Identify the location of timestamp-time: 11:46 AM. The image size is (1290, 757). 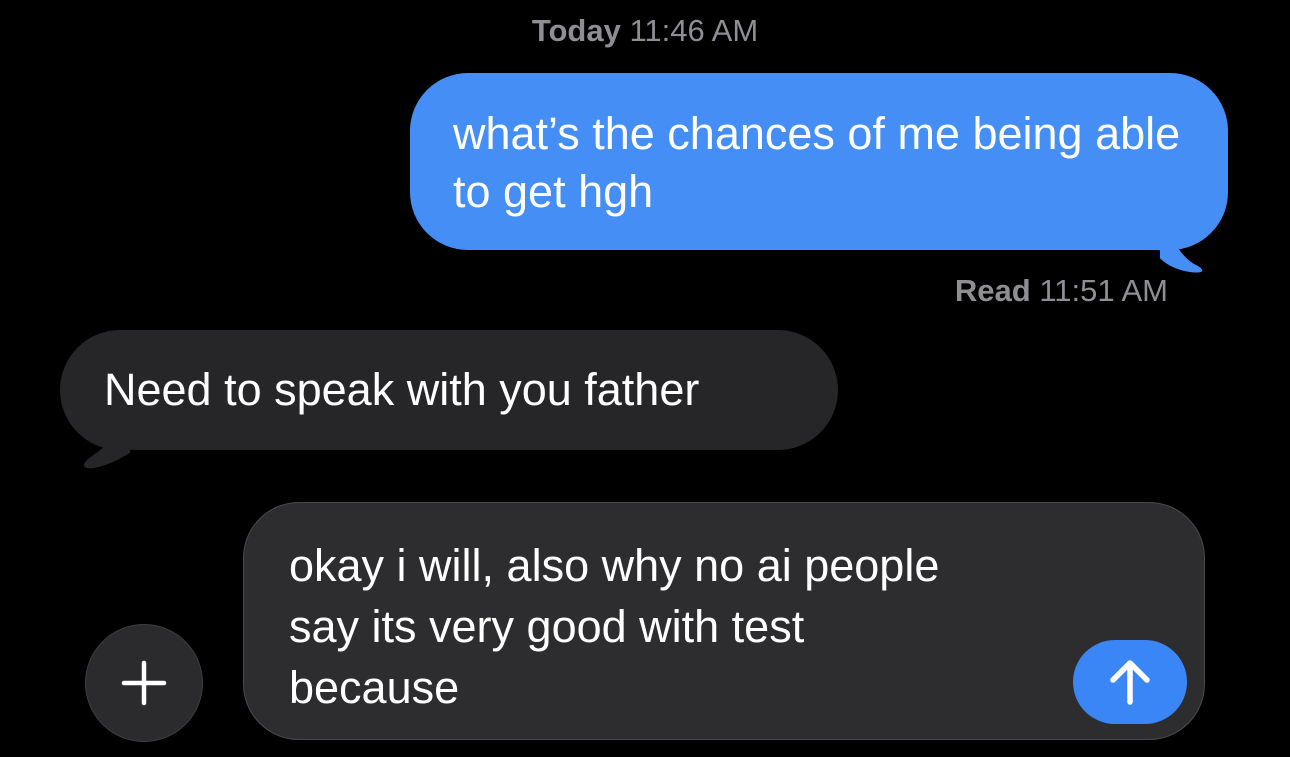
(694, 30).